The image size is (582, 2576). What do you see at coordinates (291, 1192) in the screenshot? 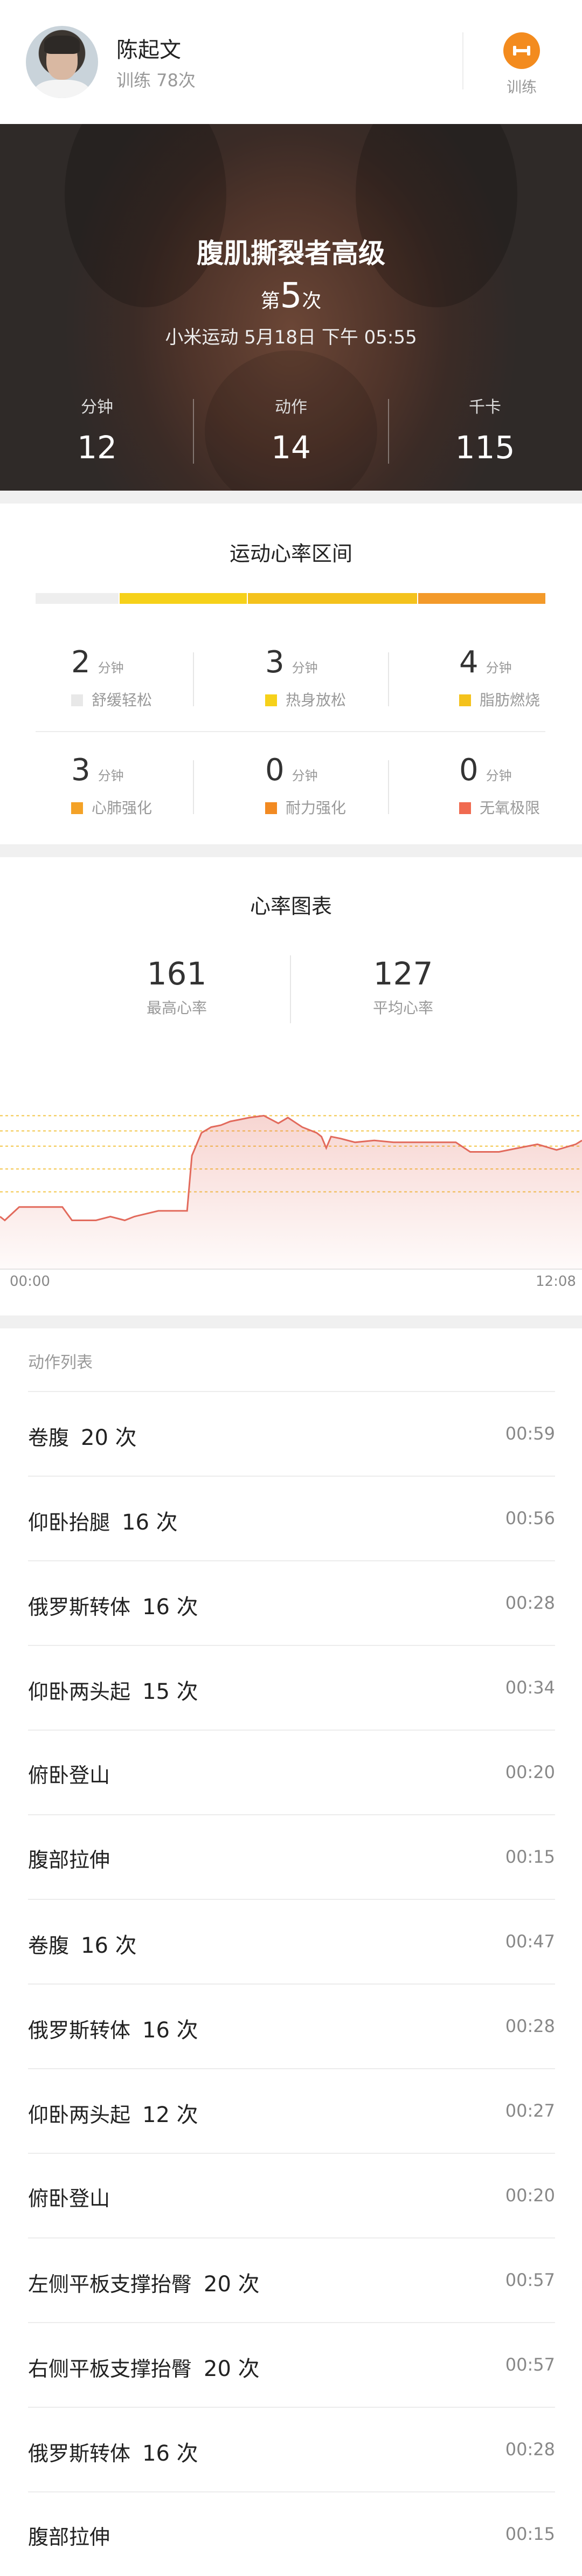
I see `heart-rate-chart` at bounding box center [291, 1192].